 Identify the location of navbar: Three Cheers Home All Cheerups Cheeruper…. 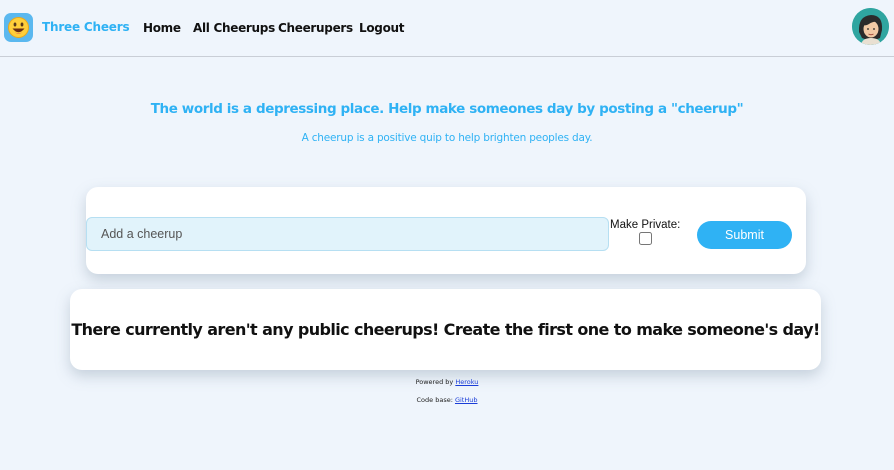
(447, 28).